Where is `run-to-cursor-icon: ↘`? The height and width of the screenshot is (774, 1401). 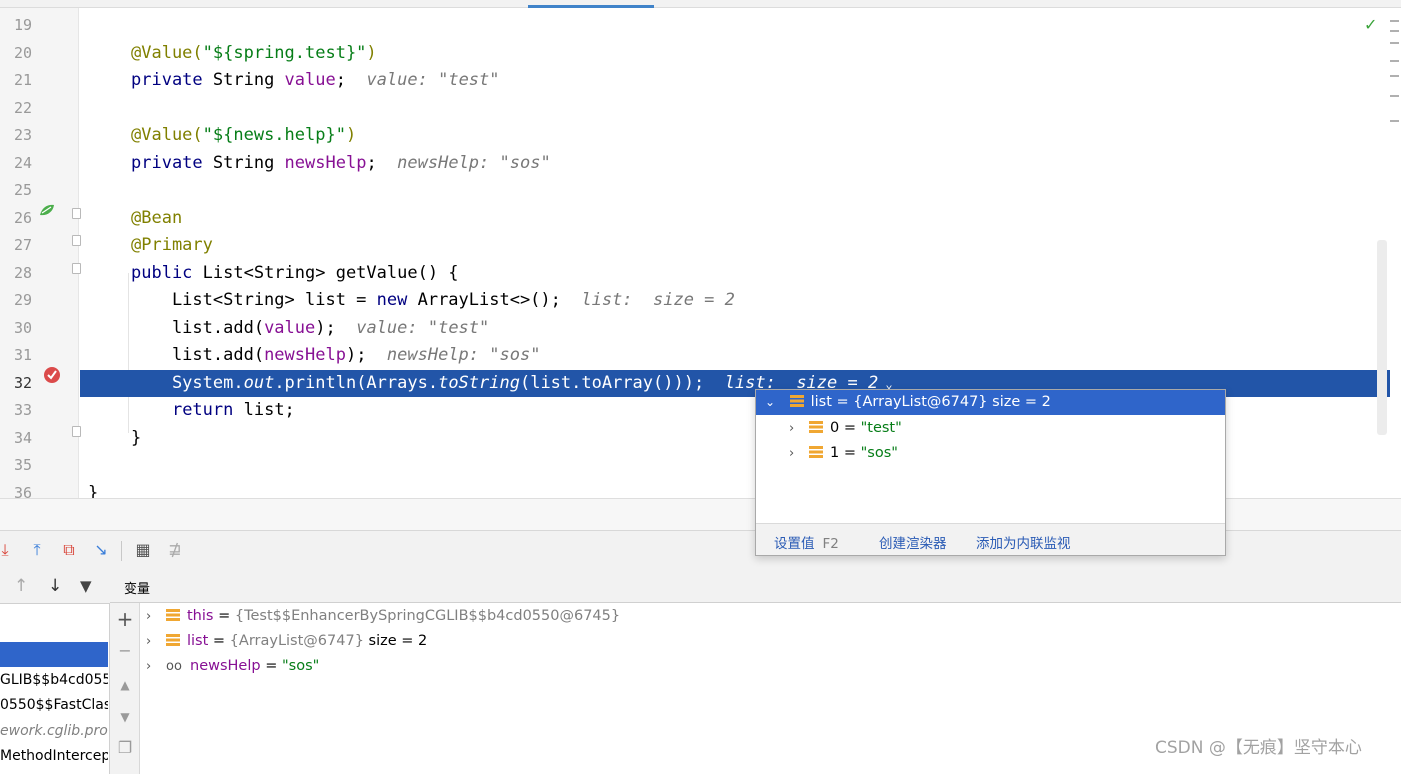
run-to-cursor-icon: ↘ is located at coordinates (101, 550).